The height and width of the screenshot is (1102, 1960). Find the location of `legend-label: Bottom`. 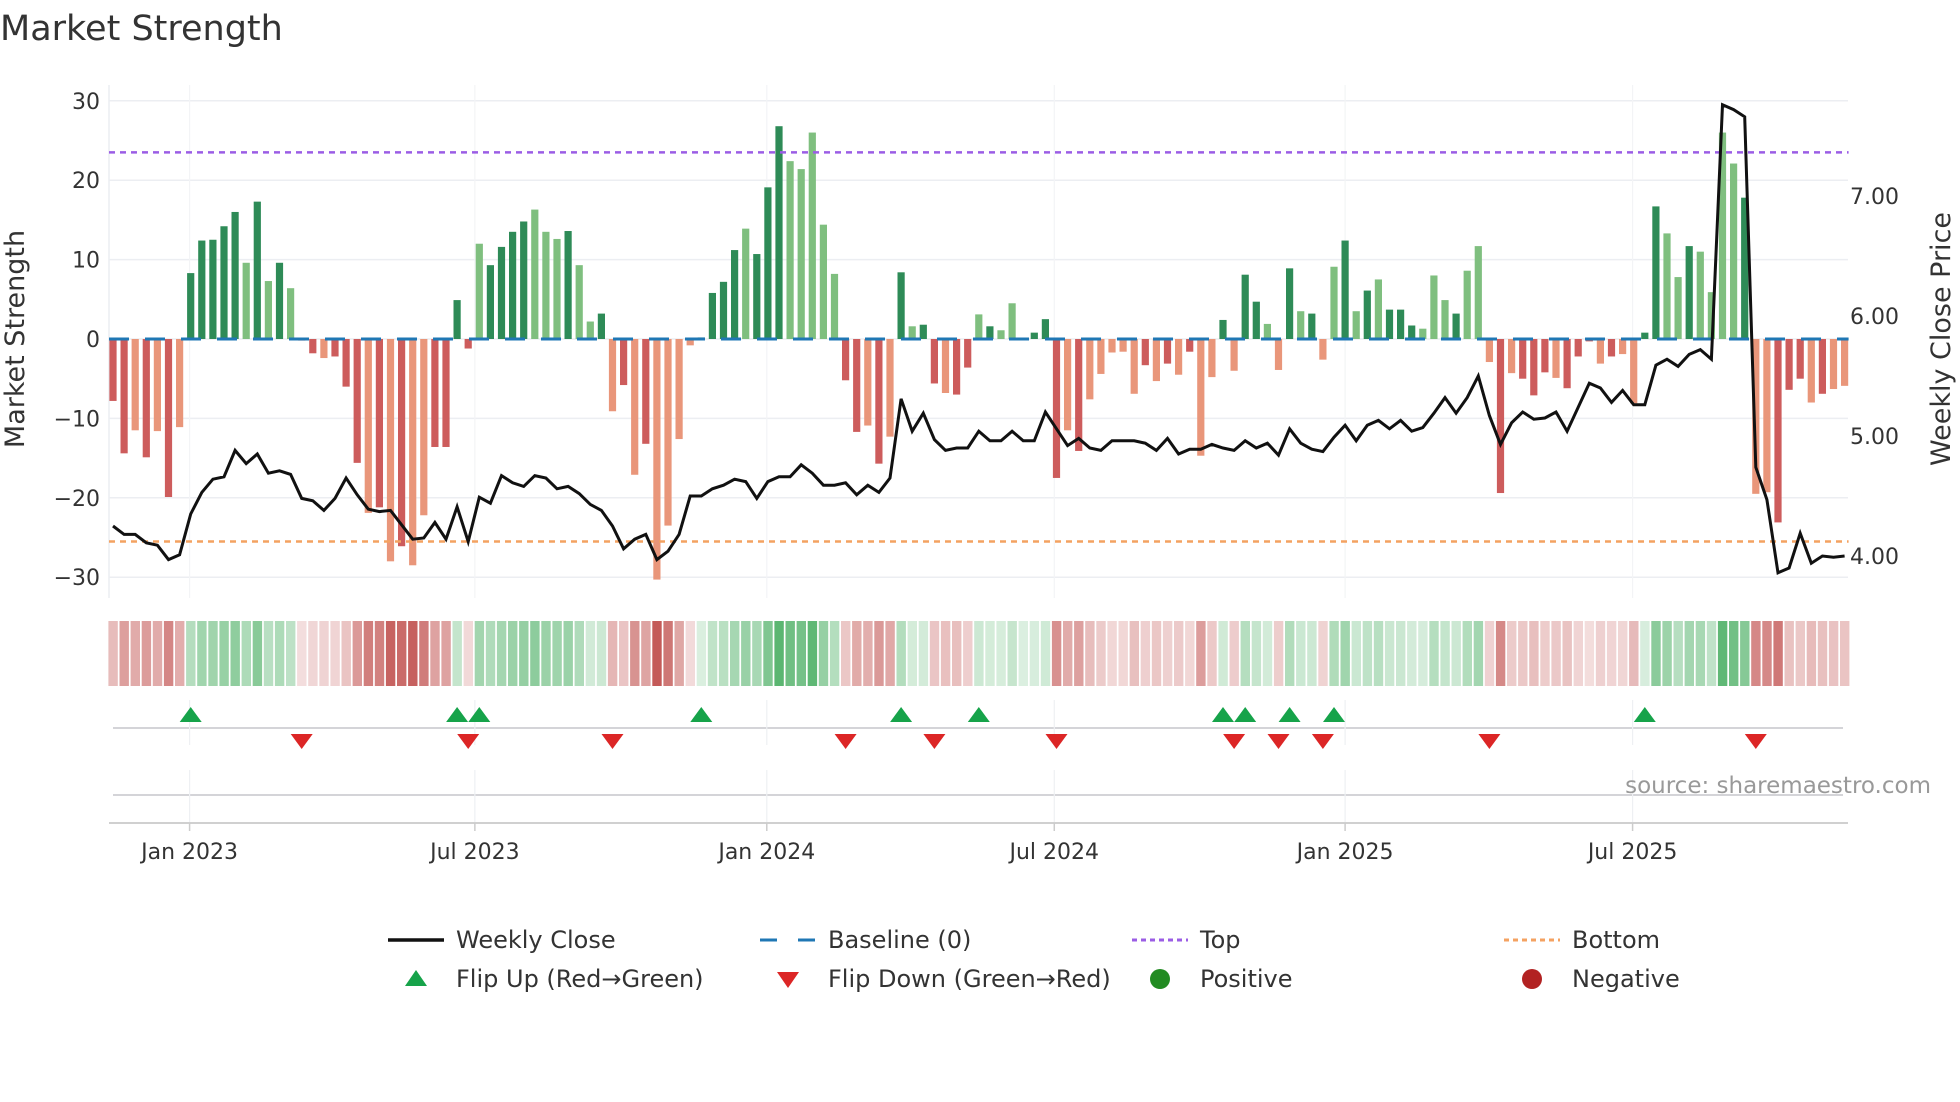

legend-label: Bottom is located at coordinates (1616, 940).